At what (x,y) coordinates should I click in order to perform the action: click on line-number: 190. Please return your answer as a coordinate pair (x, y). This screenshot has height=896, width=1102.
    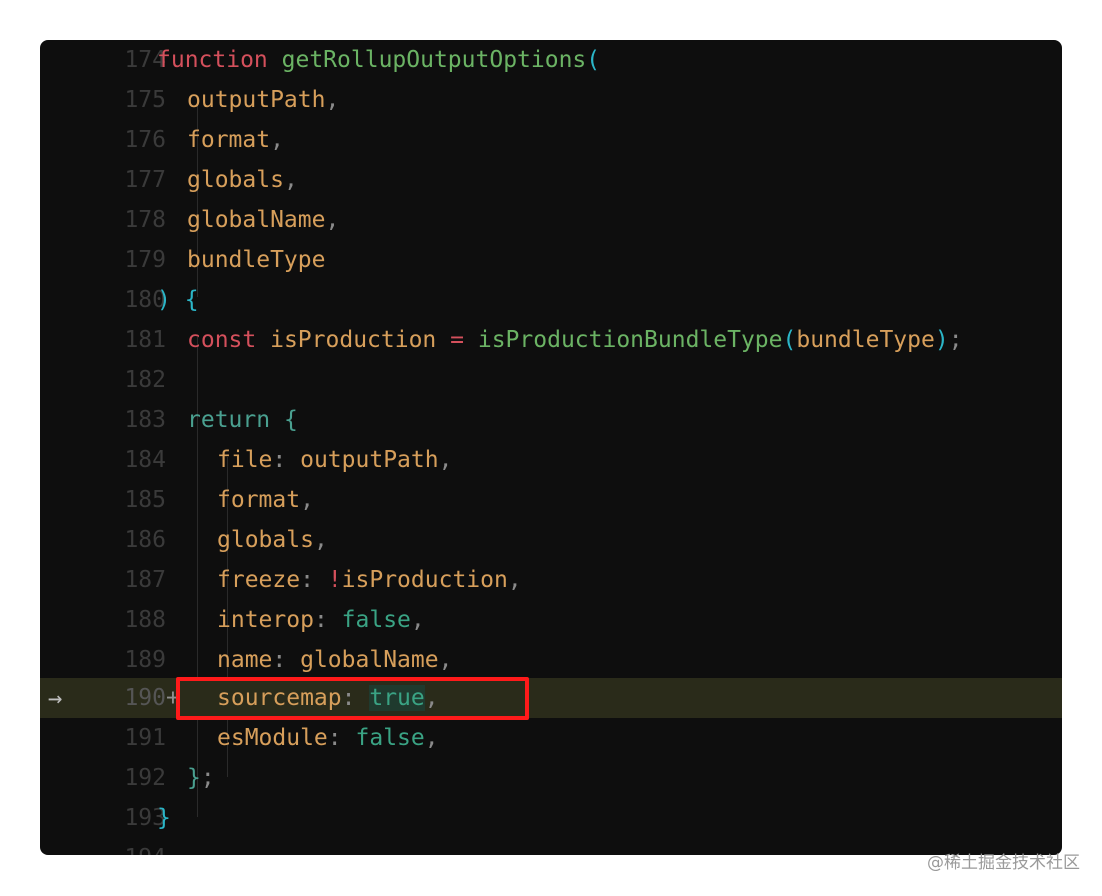
    Looking at the image, I should click on (145, 698).